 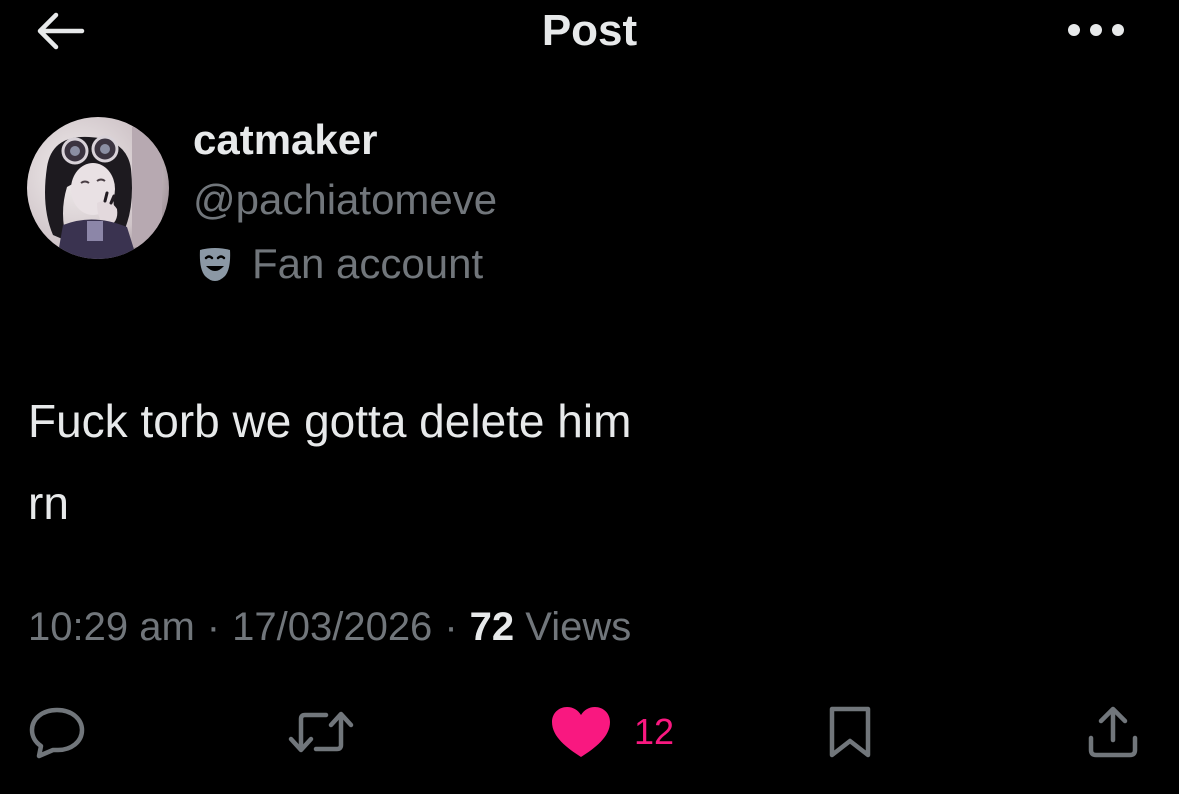 I want to click on share-button, so click(x=1113, y=732).